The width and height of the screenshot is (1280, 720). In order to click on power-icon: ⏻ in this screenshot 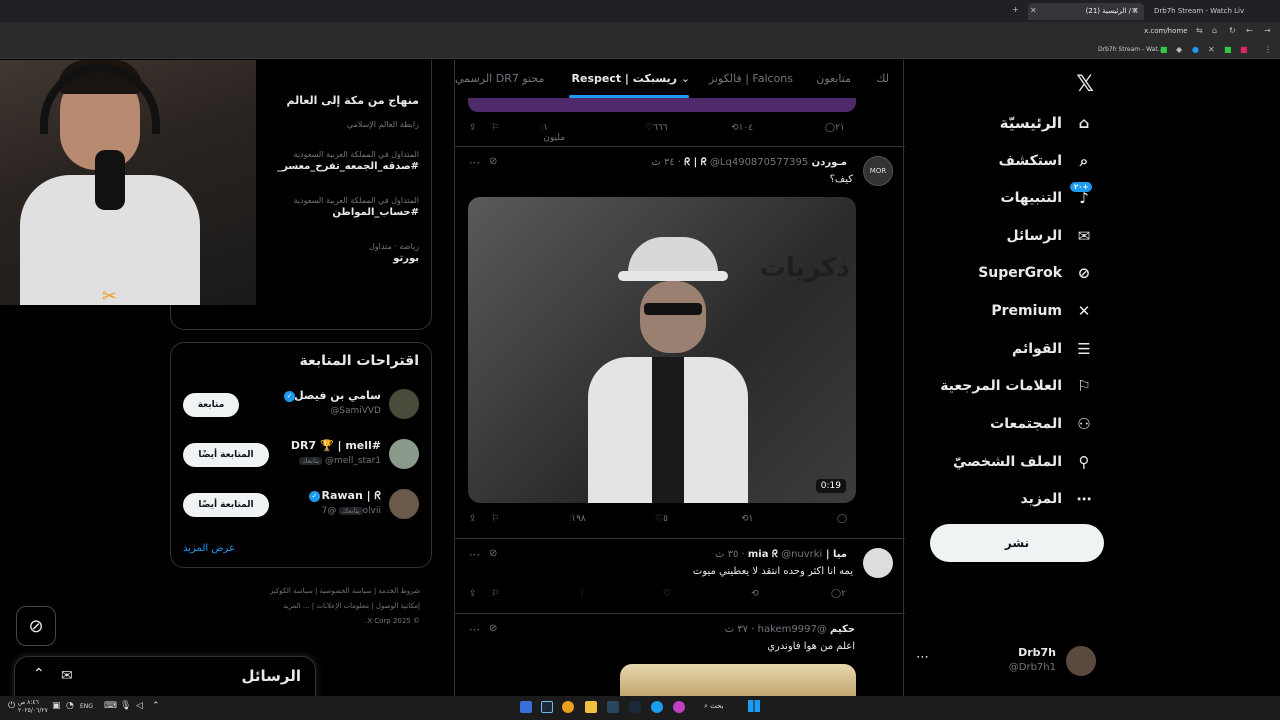, I will do `click(11, 706)`.